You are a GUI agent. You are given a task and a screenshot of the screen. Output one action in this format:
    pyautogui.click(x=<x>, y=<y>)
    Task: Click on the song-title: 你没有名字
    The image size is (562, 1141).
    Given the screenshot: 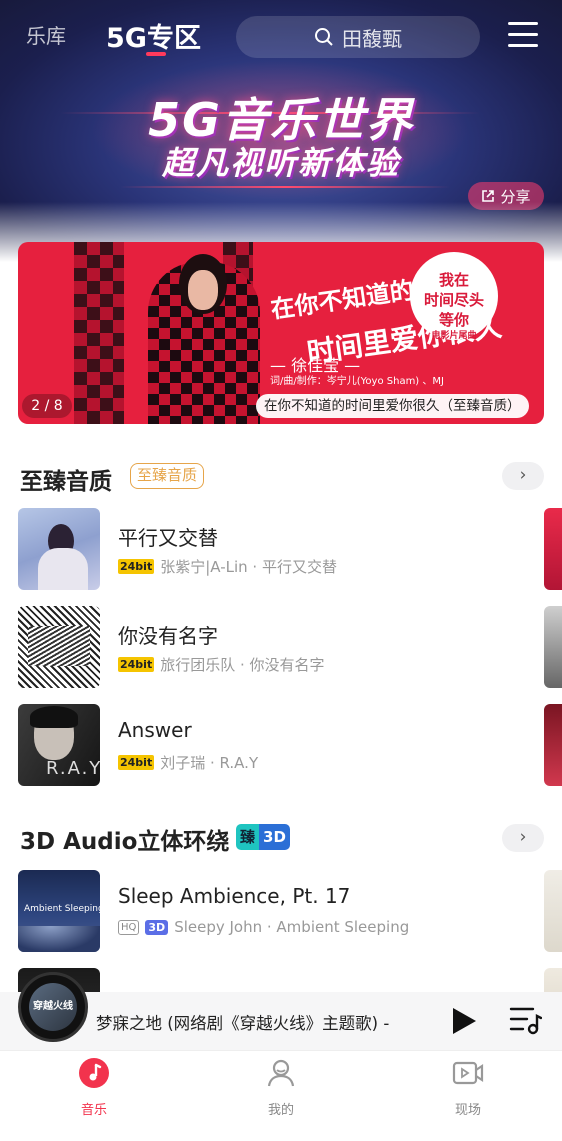 What is the action you would take?
    pyautogui.click(x=168, y=636)
    